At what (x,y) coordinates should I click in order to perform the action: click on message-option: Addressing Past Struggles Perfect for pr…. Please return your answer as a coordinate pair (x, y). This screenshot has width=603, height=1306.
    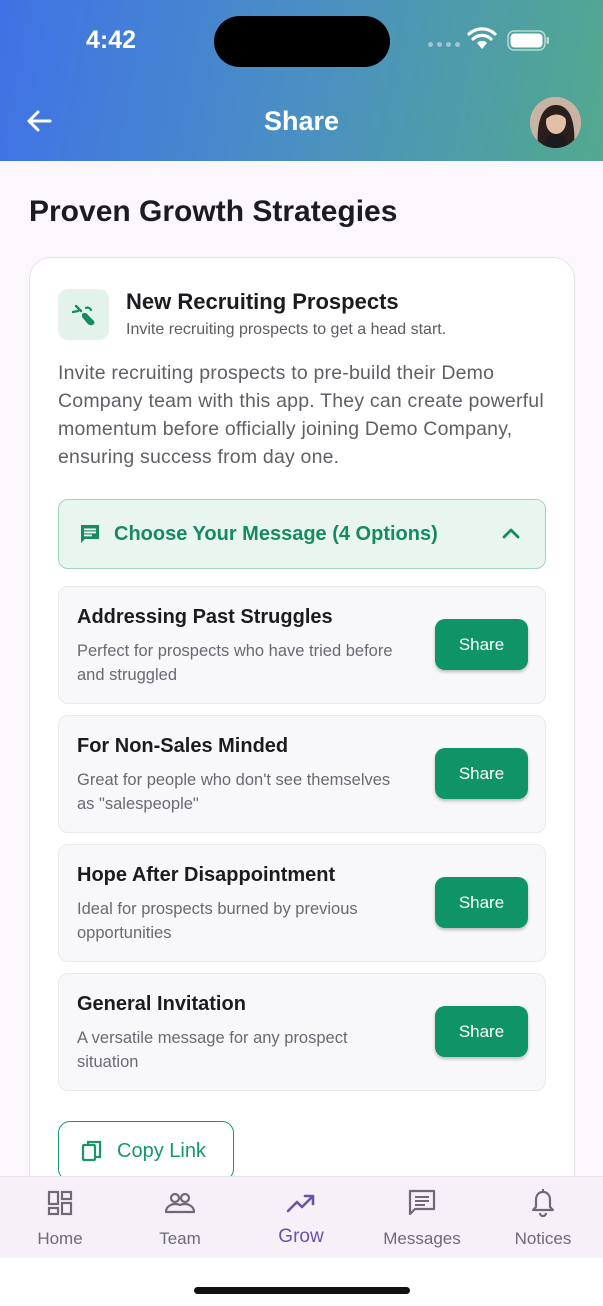
    Looking at the image, I should click on (302, 645).